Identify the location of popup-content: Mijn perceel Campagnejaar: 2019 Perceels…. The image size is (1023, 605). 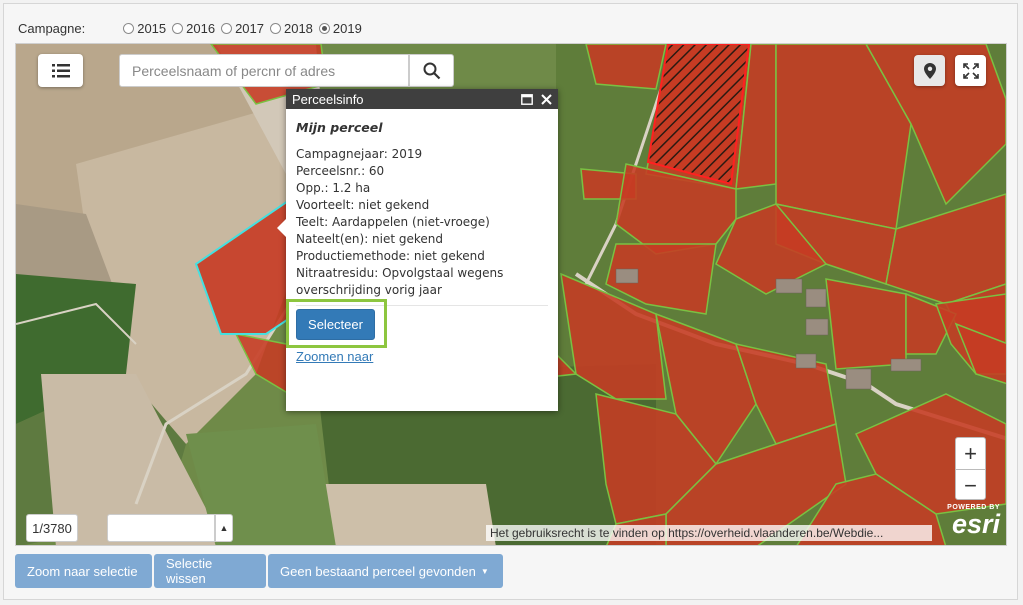
(422, 207).